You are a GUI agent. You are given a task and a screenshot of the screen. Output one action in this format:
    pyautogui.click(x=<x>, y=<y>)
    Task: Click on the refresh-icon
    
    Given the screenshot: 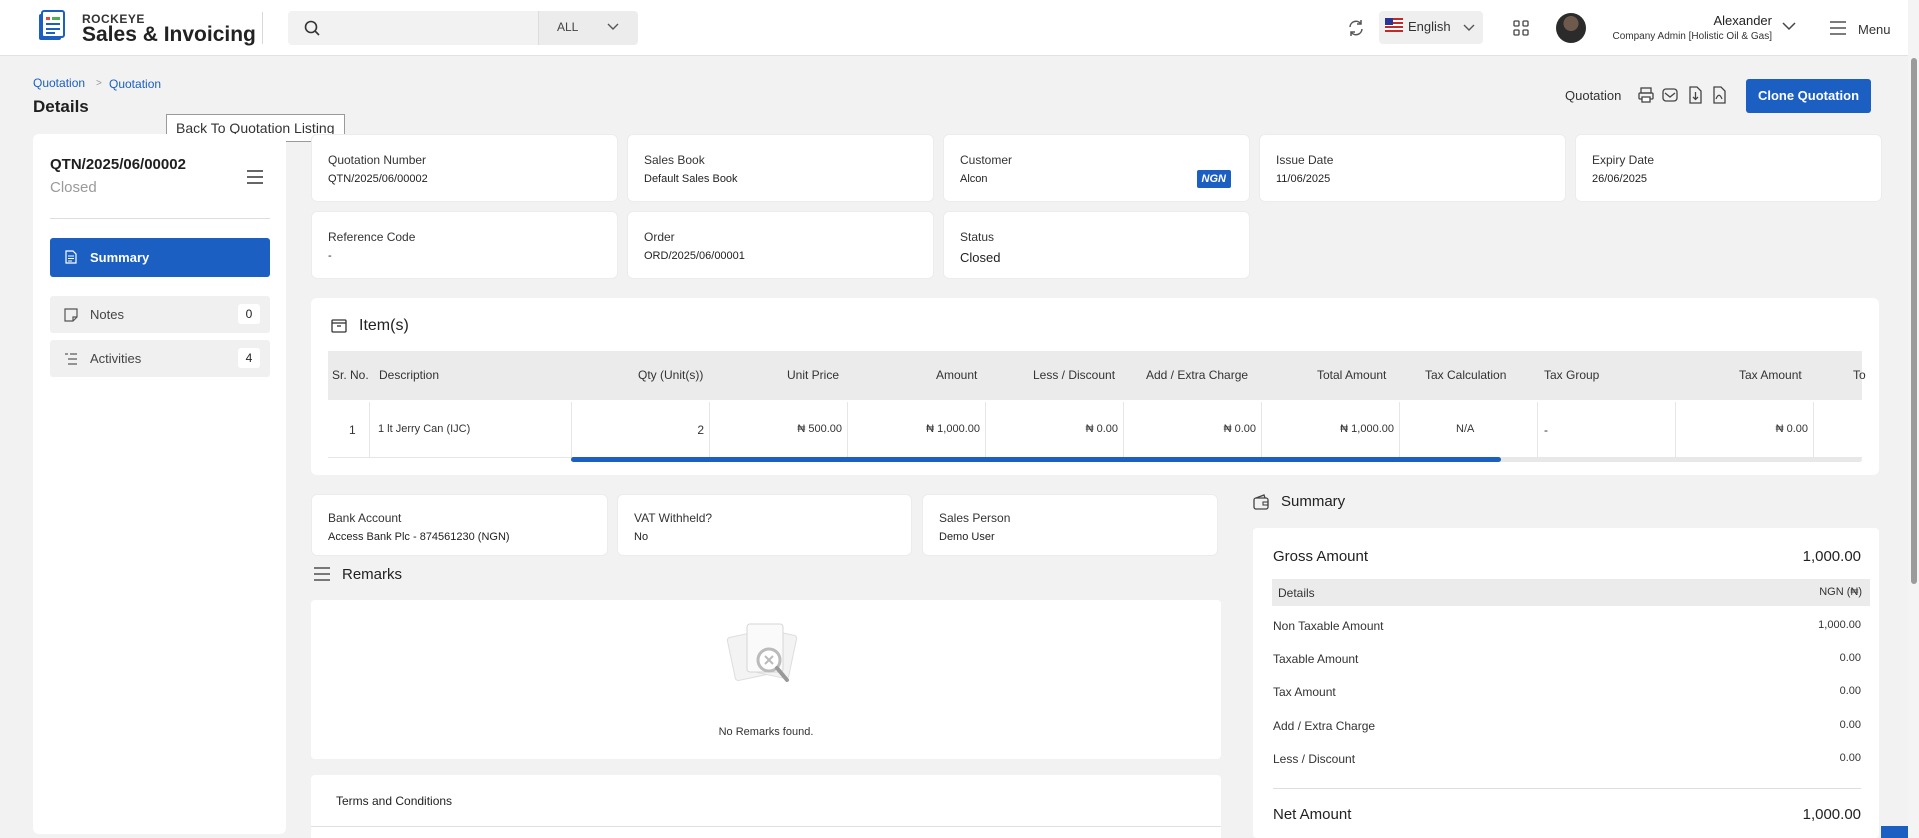 What is the action you would take?
    pyautogui.click(x=1356, y=28)
    